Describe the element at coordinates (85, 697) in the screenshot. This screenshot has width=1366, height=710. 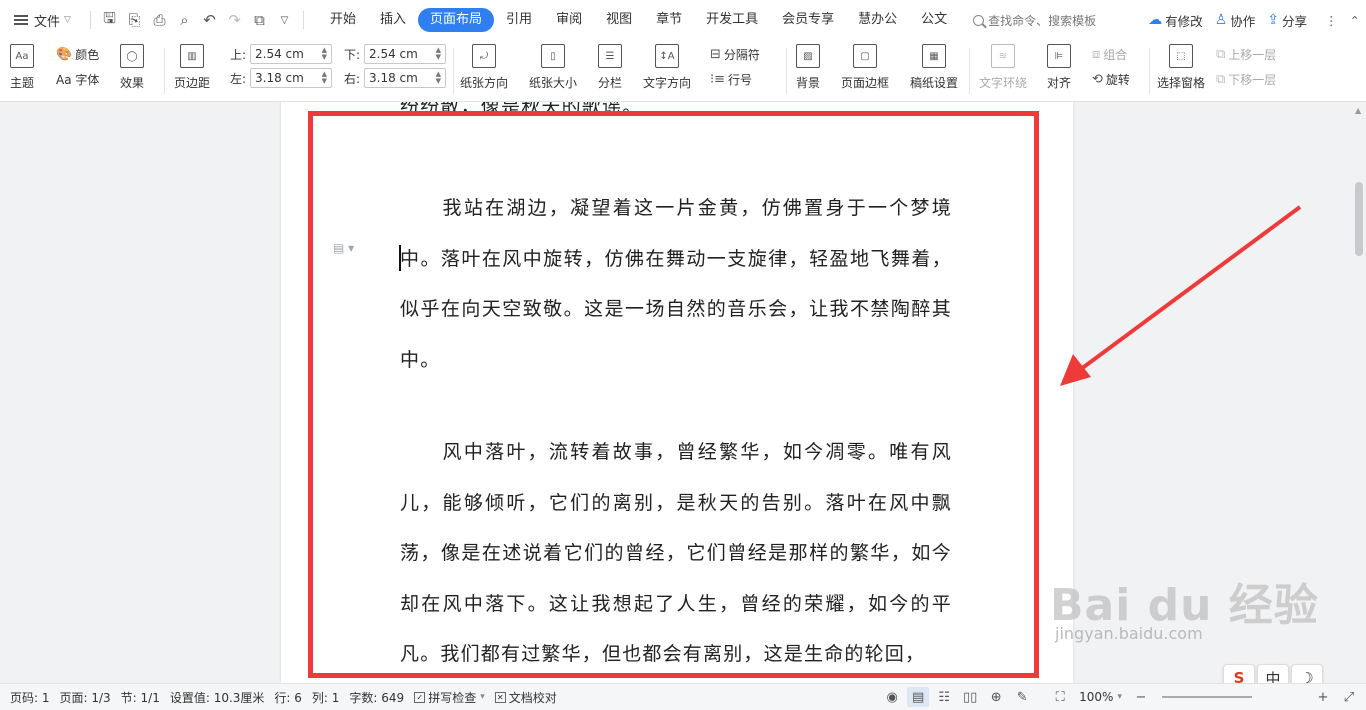
I see `status-pages: 页面: 1/3` at that location.